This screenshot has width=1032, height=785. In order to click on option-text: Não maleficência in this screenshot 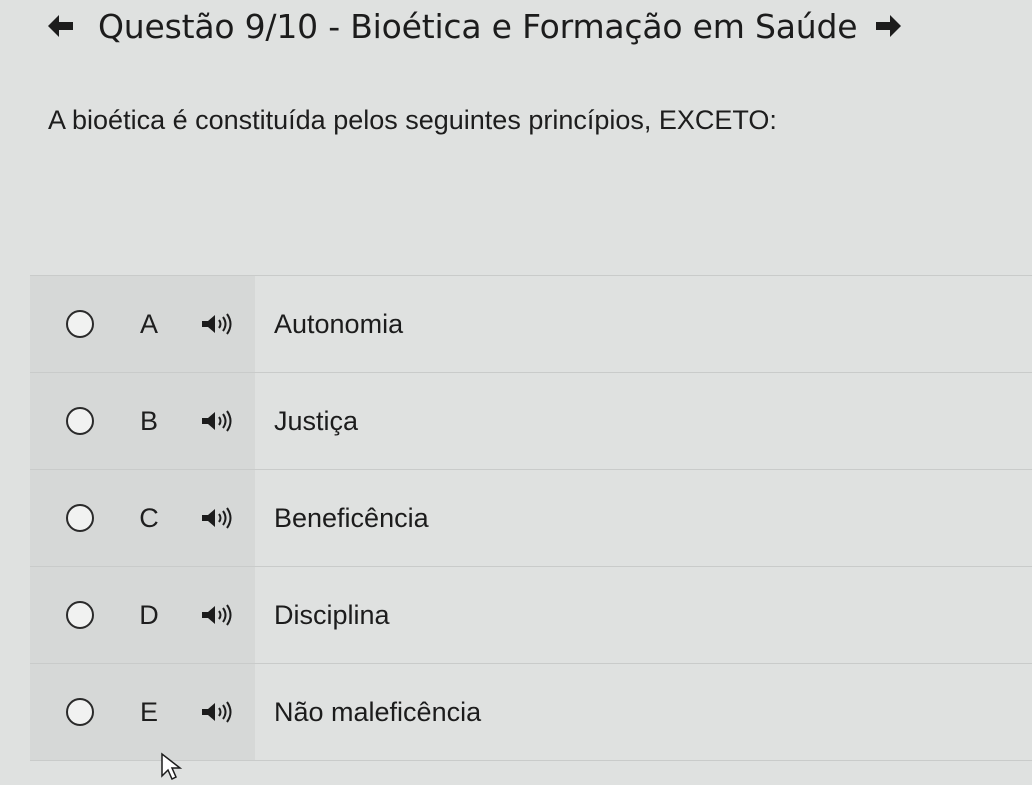, I will do `click(378, 711)`.